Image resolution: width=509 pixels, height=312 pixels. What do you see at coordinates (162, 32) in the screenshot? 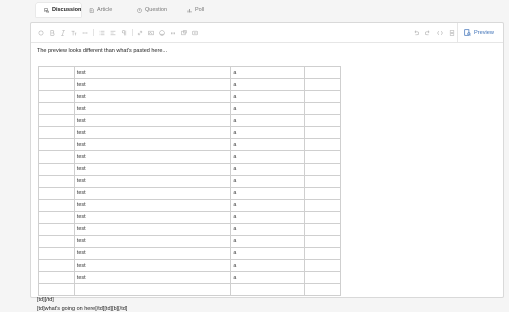
I see `emoji-icon` at bounding box center [162, 32].